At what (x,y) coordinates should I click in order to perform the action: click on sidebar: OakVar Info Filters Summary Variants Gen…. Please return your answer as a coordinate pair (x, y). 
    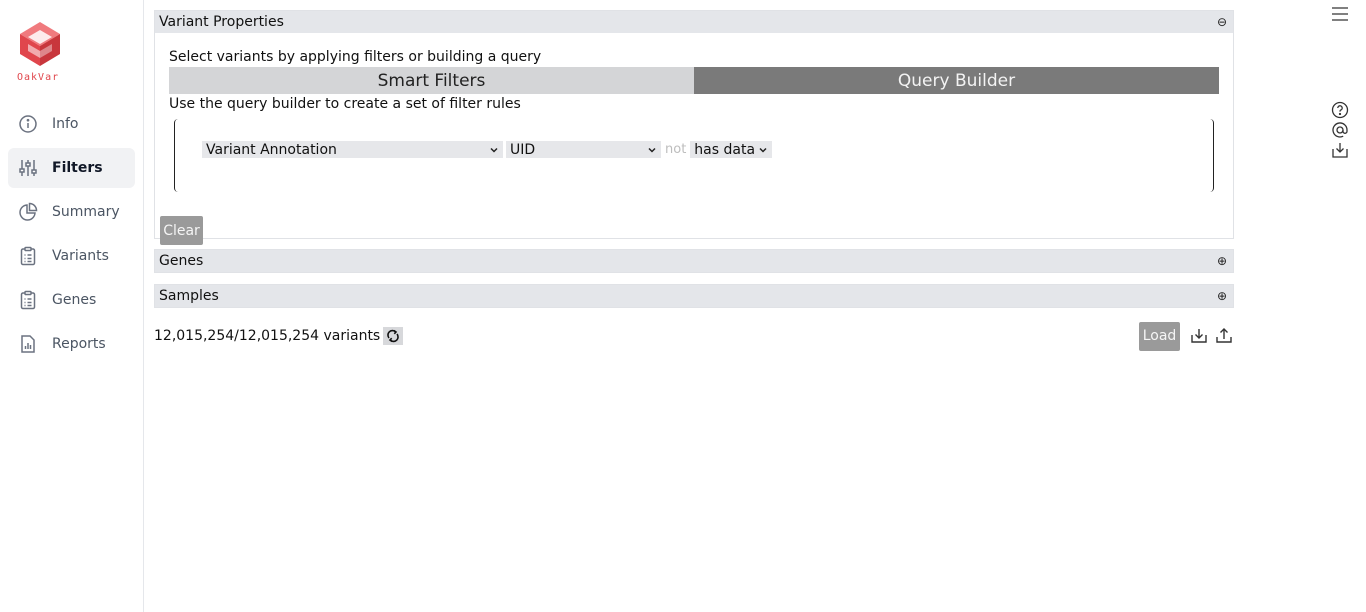
    Looking at the image, I should click on (72, 306).